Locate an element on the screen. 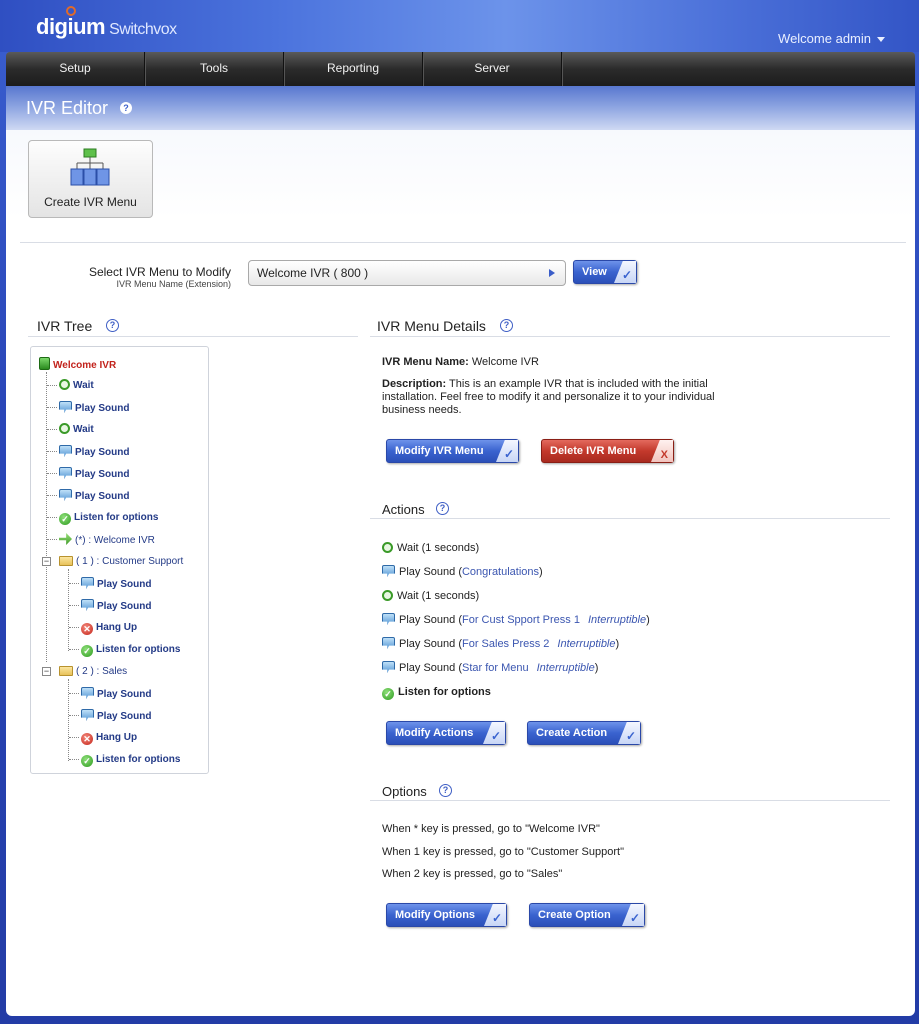 The height and width of the screenshot is (1024, 919). ivr-name-value: Welcome IVR is located at coordinates (505, 362).